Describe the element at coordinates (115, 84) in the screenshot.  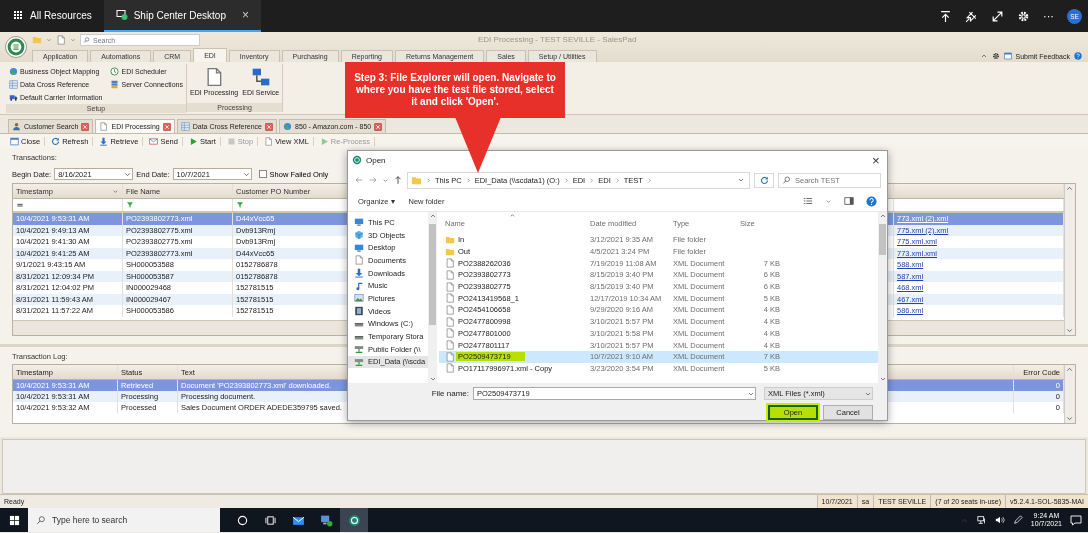
I see `server-icon` at that location.